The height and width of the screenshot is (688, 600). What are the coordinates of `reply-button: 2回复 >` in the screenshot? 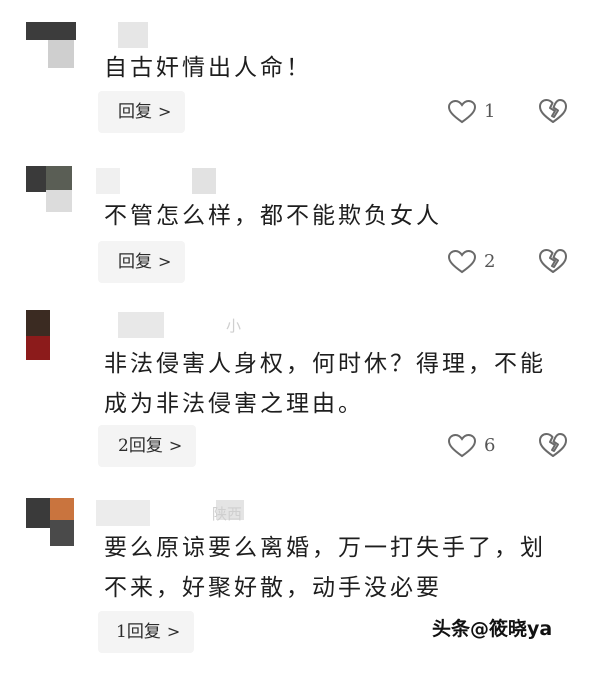 It's located at (147, 446).